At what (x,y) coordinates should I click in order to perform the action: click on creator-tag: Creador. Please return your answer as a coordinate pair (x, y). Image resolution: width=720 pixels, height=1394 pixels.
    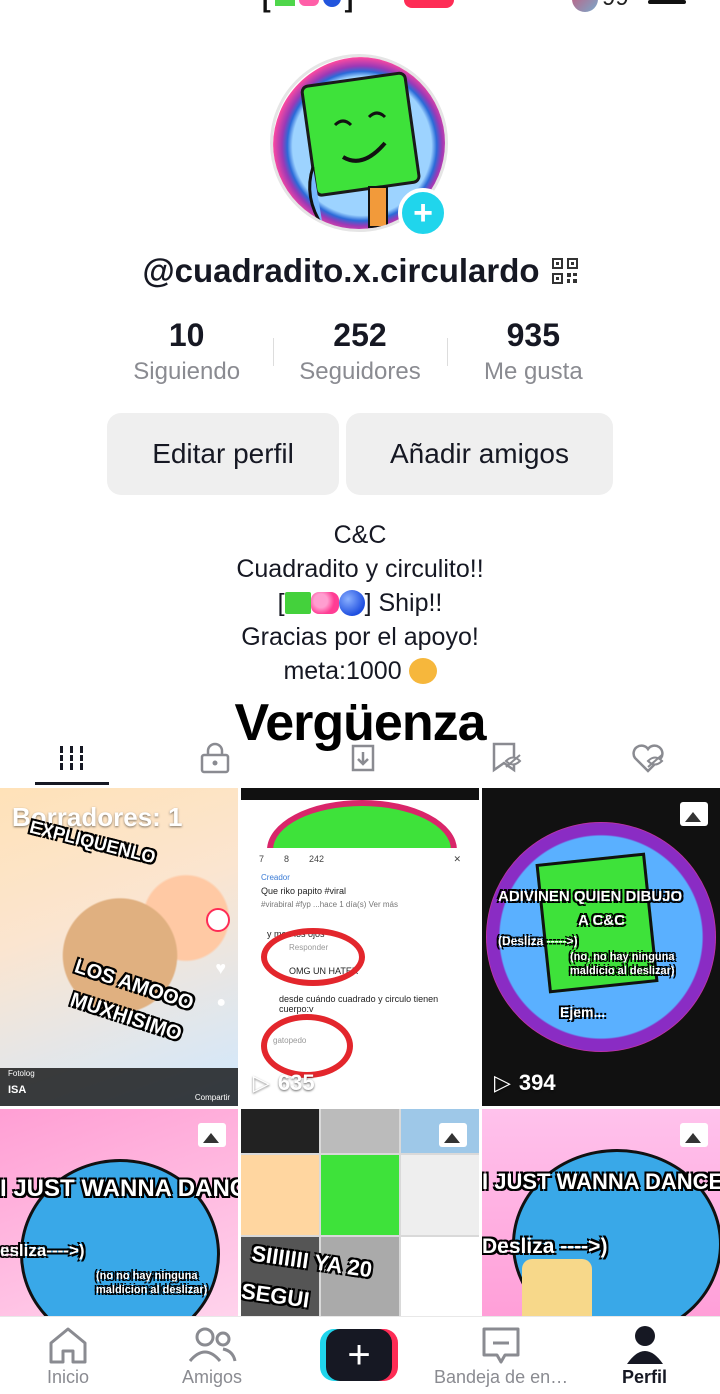
    Looking at the image, I should click on (275, 877).